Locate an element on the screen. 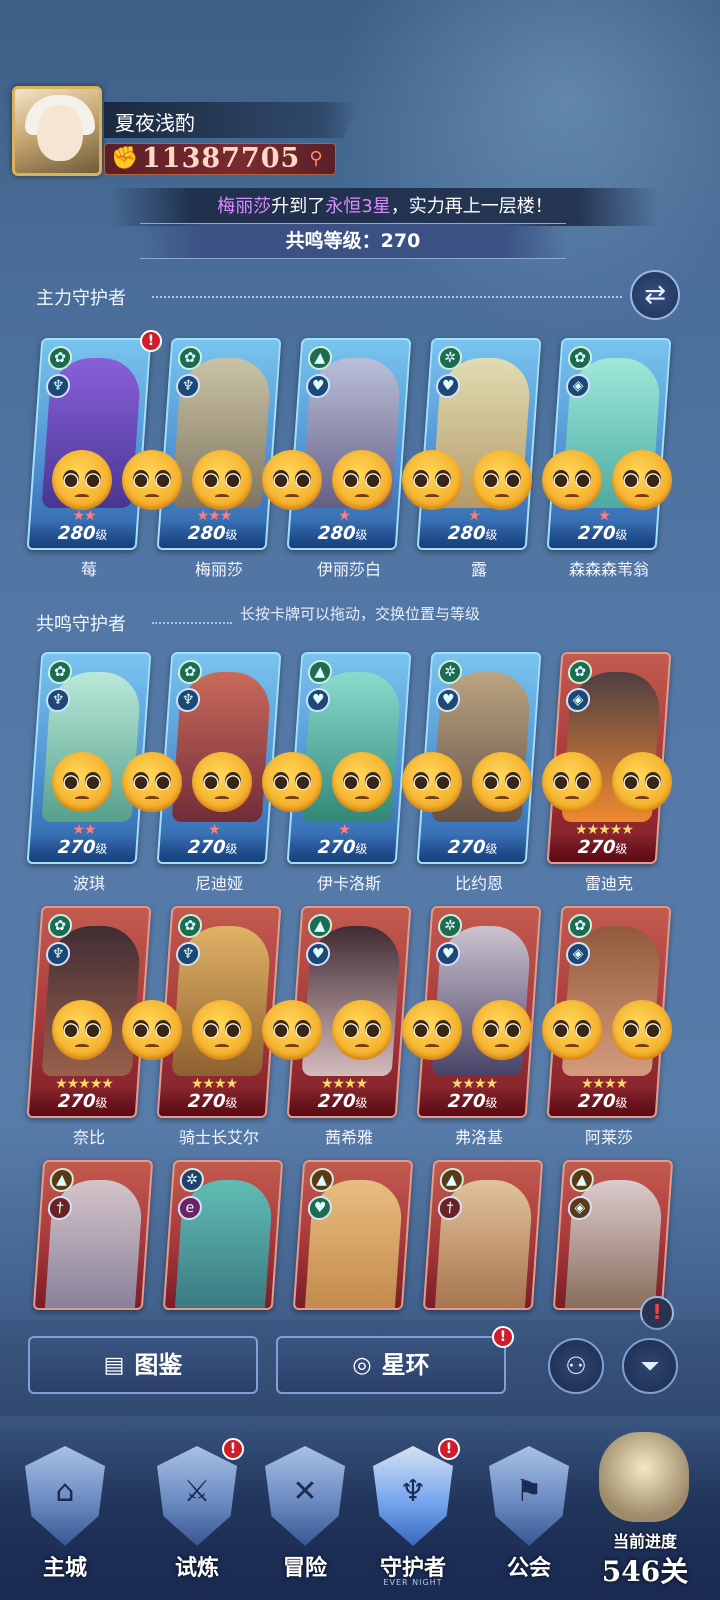  guardian-name: 比约恩 is located at coordinates (478, 883).